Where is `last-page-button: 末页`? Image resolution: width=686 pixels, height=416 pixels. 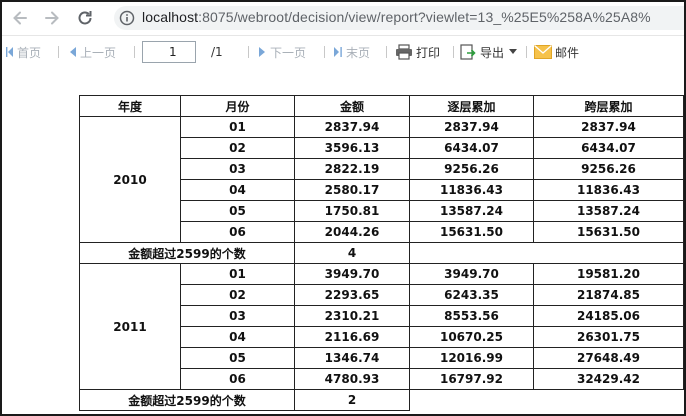 last-page-button: 末页 is located at coordinates (351, 52).